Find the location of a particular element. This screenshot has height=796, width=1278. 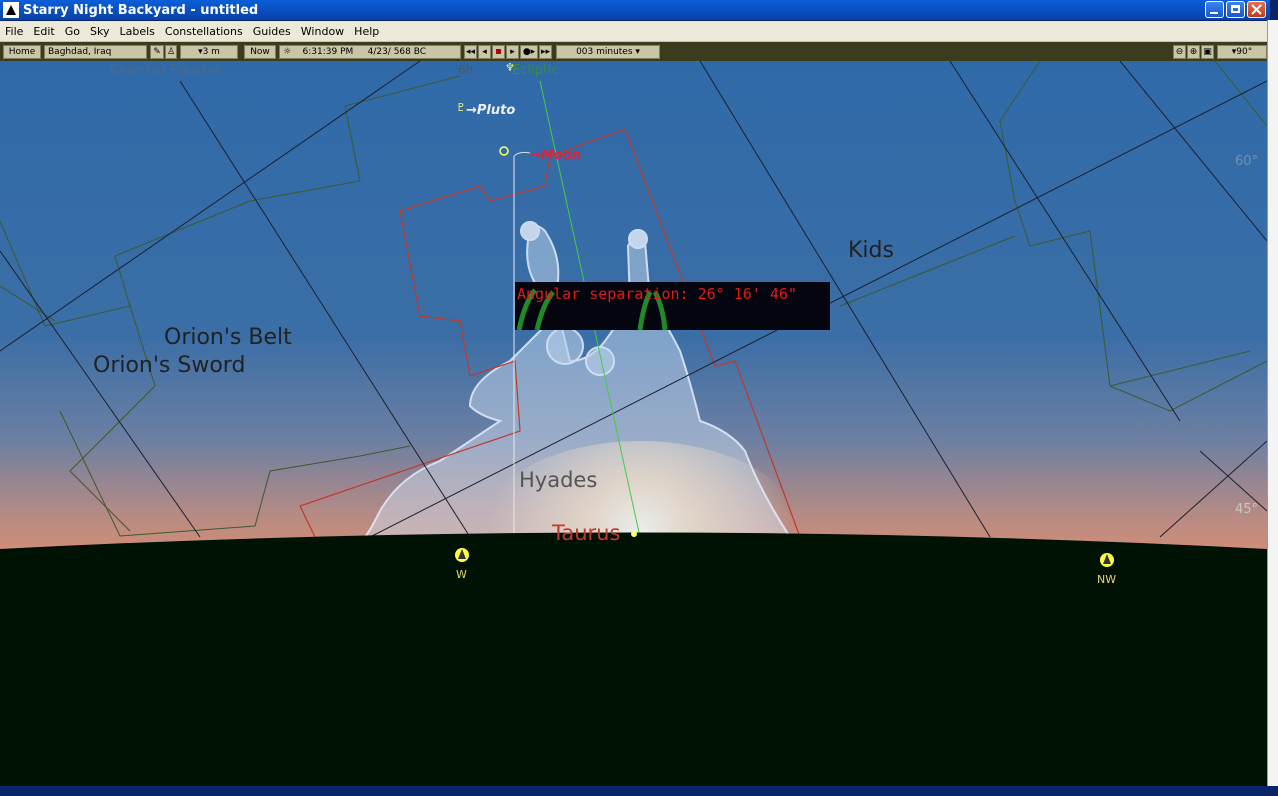

stop-button is located at coordinates (498, 51).